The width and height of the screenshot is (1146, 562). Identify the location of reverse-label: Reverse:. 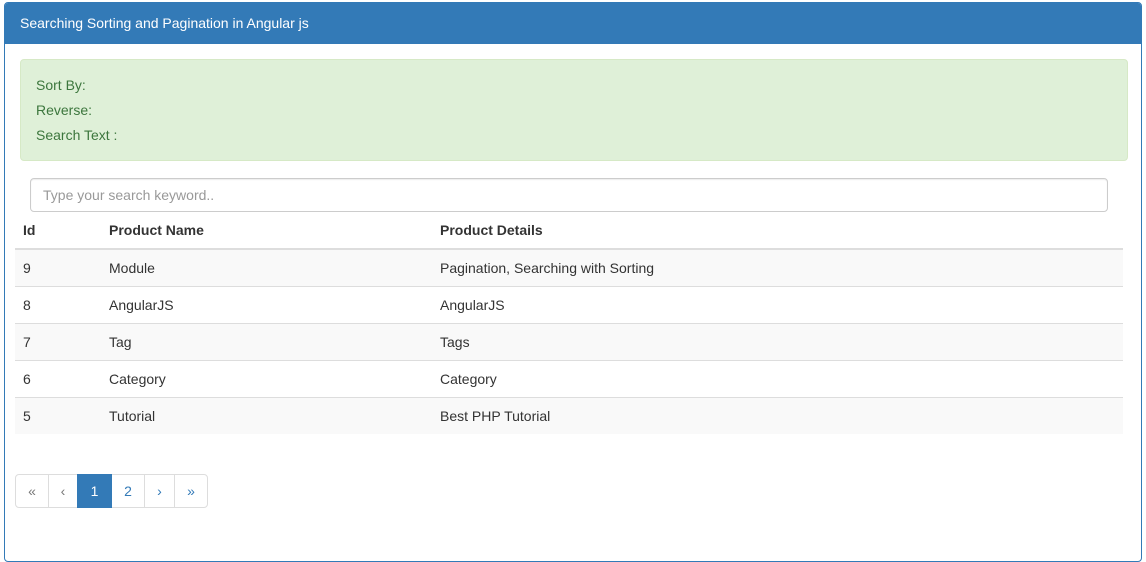
(64, 110).